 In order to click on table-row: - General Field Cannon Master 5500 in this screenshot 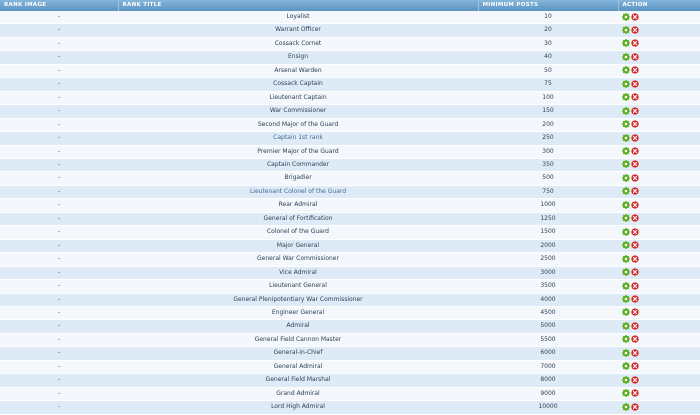, I will do `click(350, 340)`.